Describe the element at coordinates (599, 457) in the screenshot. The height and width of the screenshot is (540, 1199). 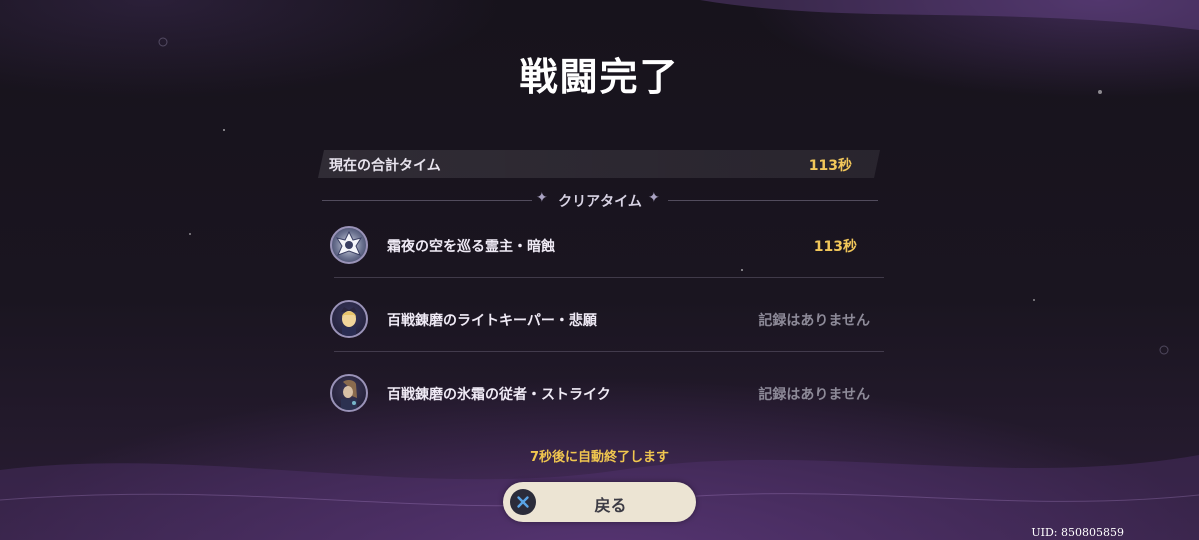
I see `auto-exit-countdown: 7秒後に自動終了します` at that location.